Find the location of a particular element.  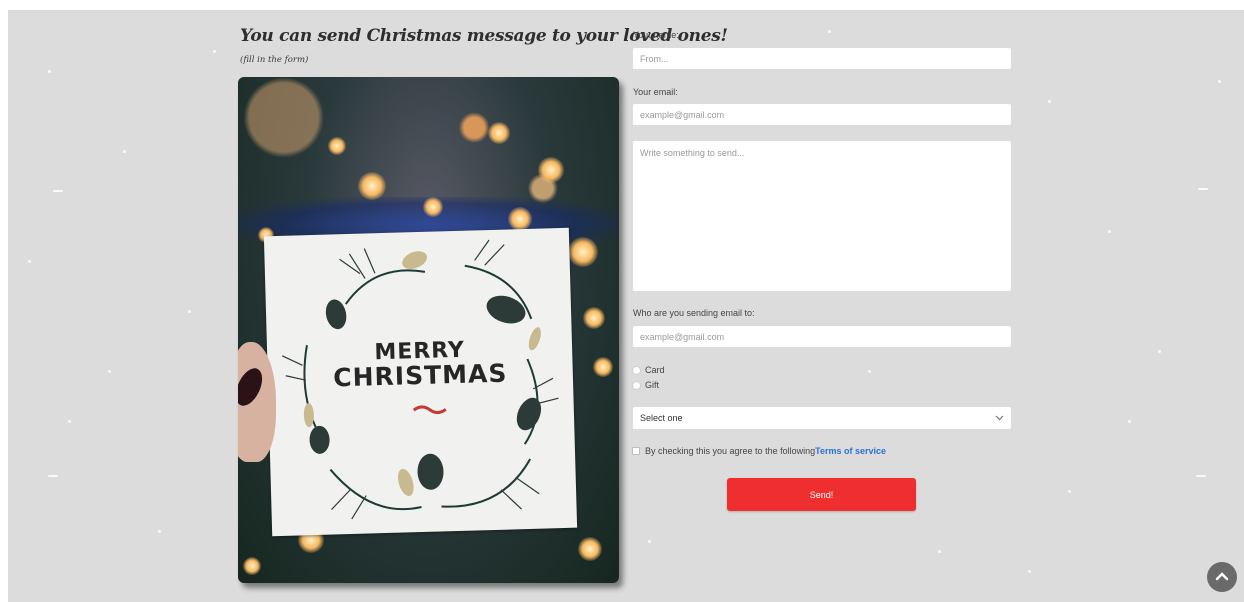

gift-select-dropdown: Select one is located at coordinates (822, 418).